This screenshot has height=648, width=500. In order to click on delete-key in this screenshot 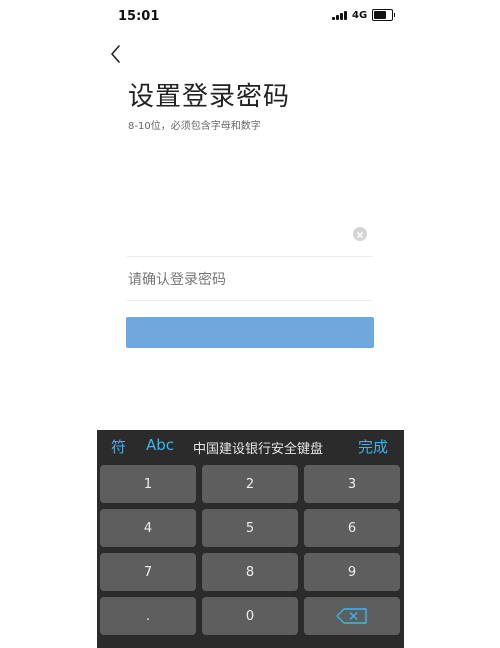, I will do `click(352, 616)`.